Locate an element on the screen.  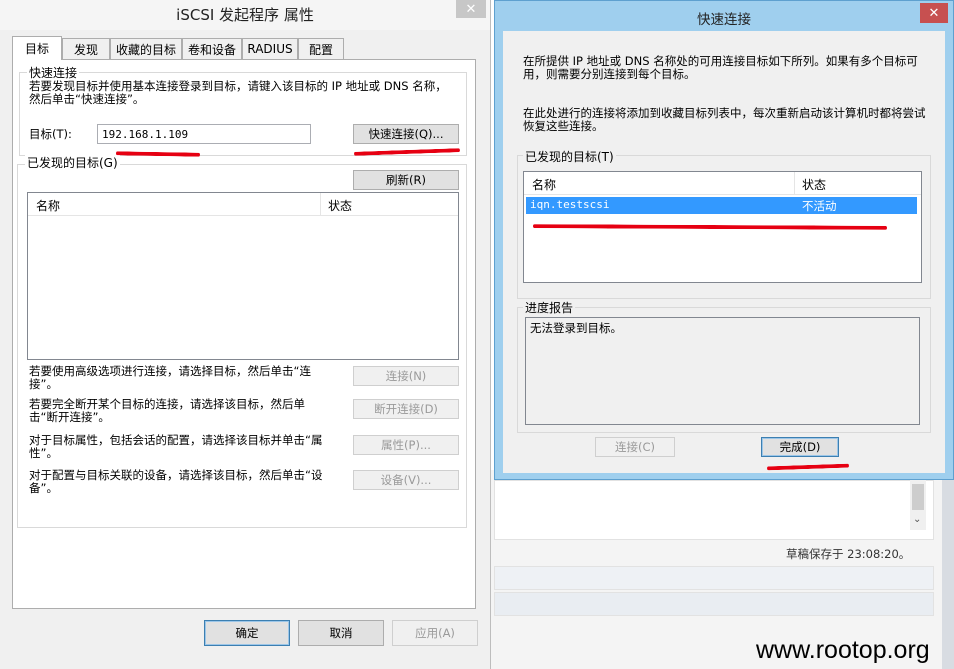
discovered-targets-label: 已发现的目标(G) is located at coordinates (72, 162).